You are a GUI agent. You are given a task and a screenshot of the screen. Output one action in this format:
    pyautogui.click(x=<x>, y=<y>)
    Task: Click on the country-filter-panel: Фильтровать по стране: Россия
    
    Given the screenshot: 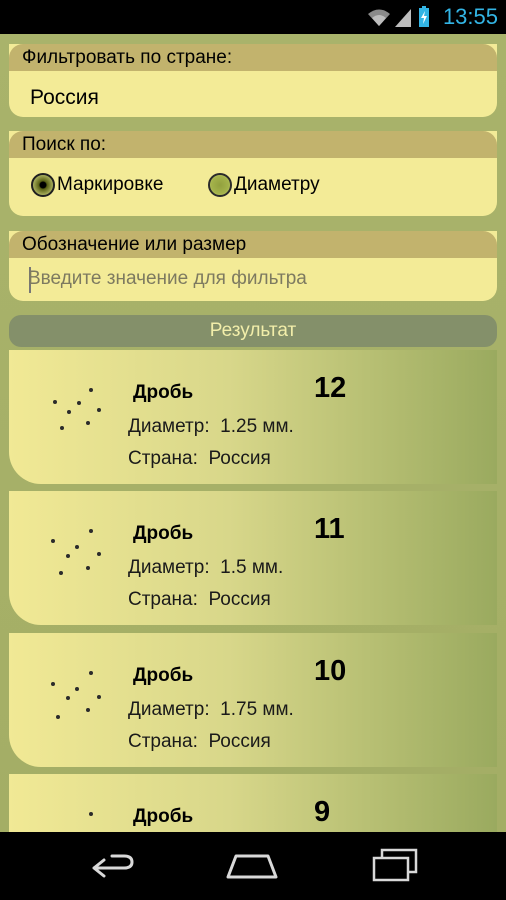 What is the action you would take?
    pyautogui.click(x=253, y=80)
    